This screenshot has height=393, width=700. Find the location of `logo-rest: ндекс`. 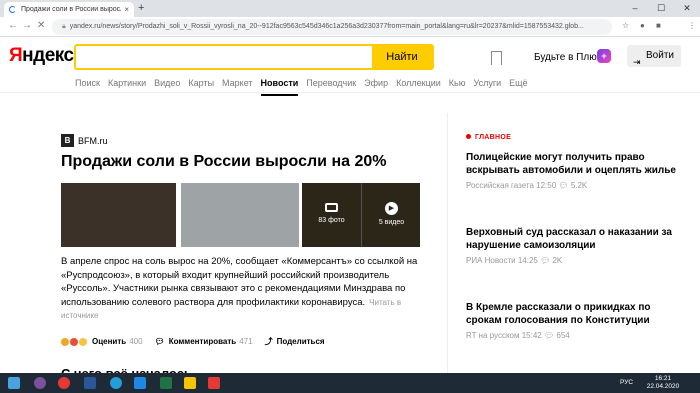

logo-rest: ндекс is located at coordinates (48, 55).